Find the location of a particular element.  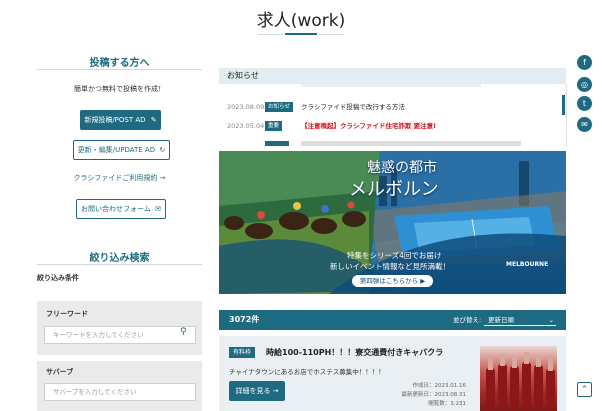

update-label: 更新・編集/UPDATE AD is located at coordinates (116, 150).